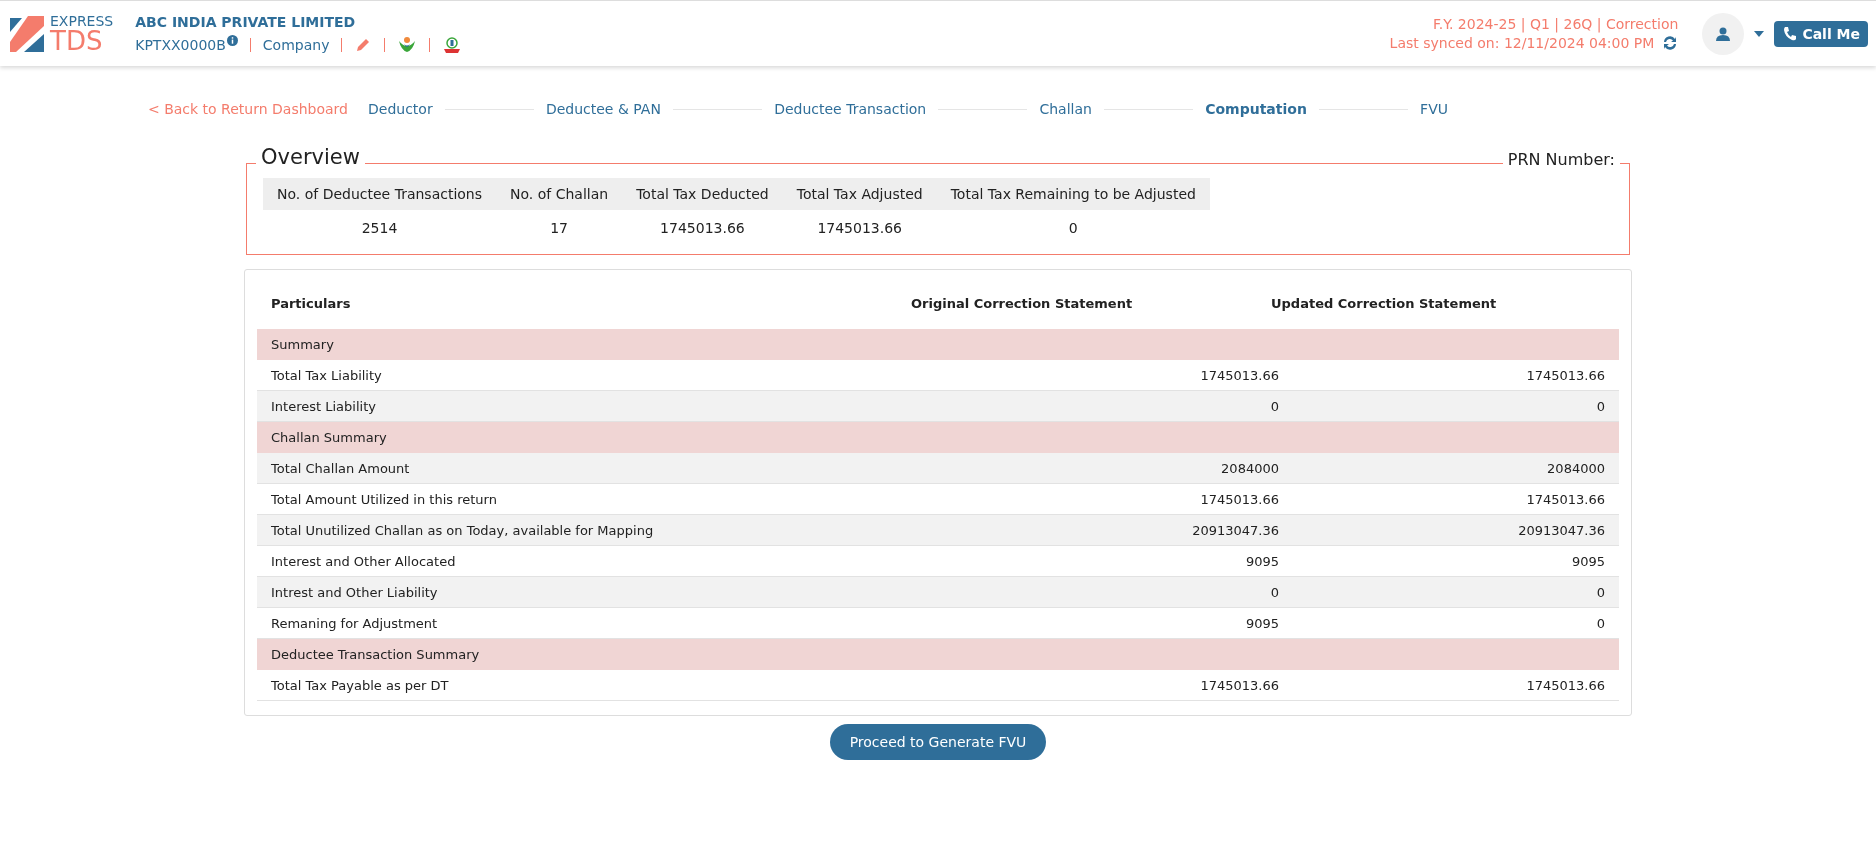 This screenshot has width=1876, height=856. I want to click on tan-number: KPTXX0000B, so click(180, 44).